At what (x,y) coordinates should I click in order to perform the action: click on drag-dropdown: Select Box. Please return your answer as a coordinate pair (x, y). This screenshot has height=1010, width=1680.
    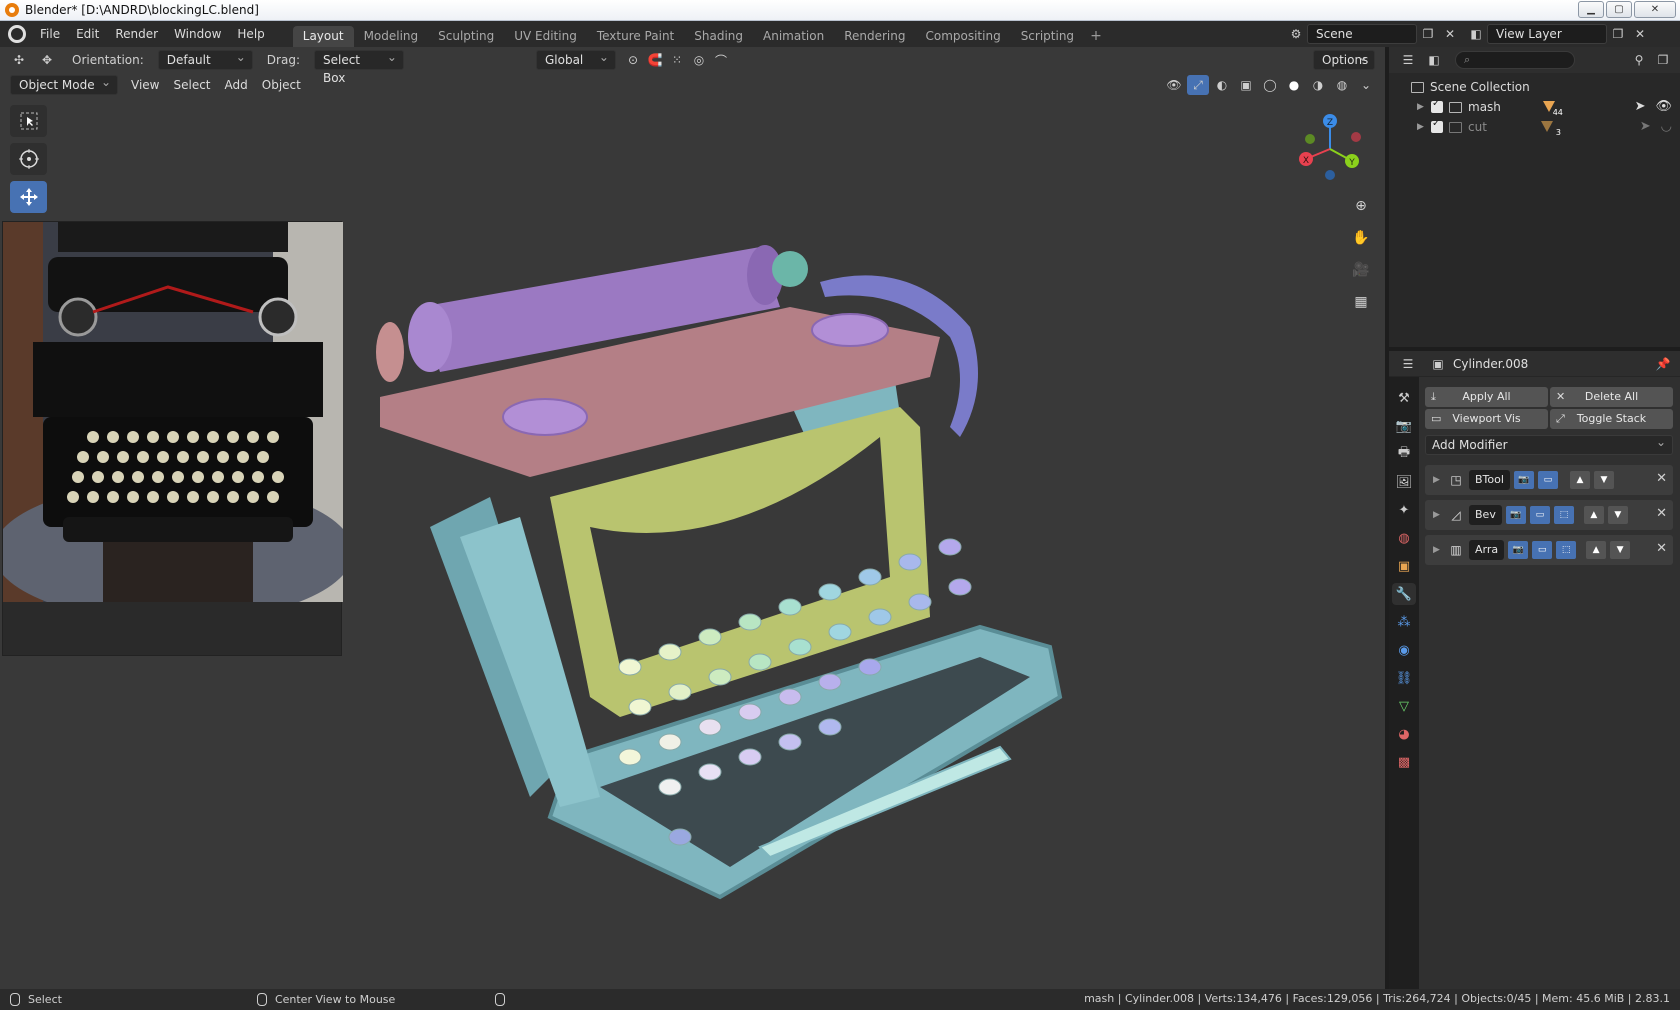
    Looking at the image, I should click on (358, 66).